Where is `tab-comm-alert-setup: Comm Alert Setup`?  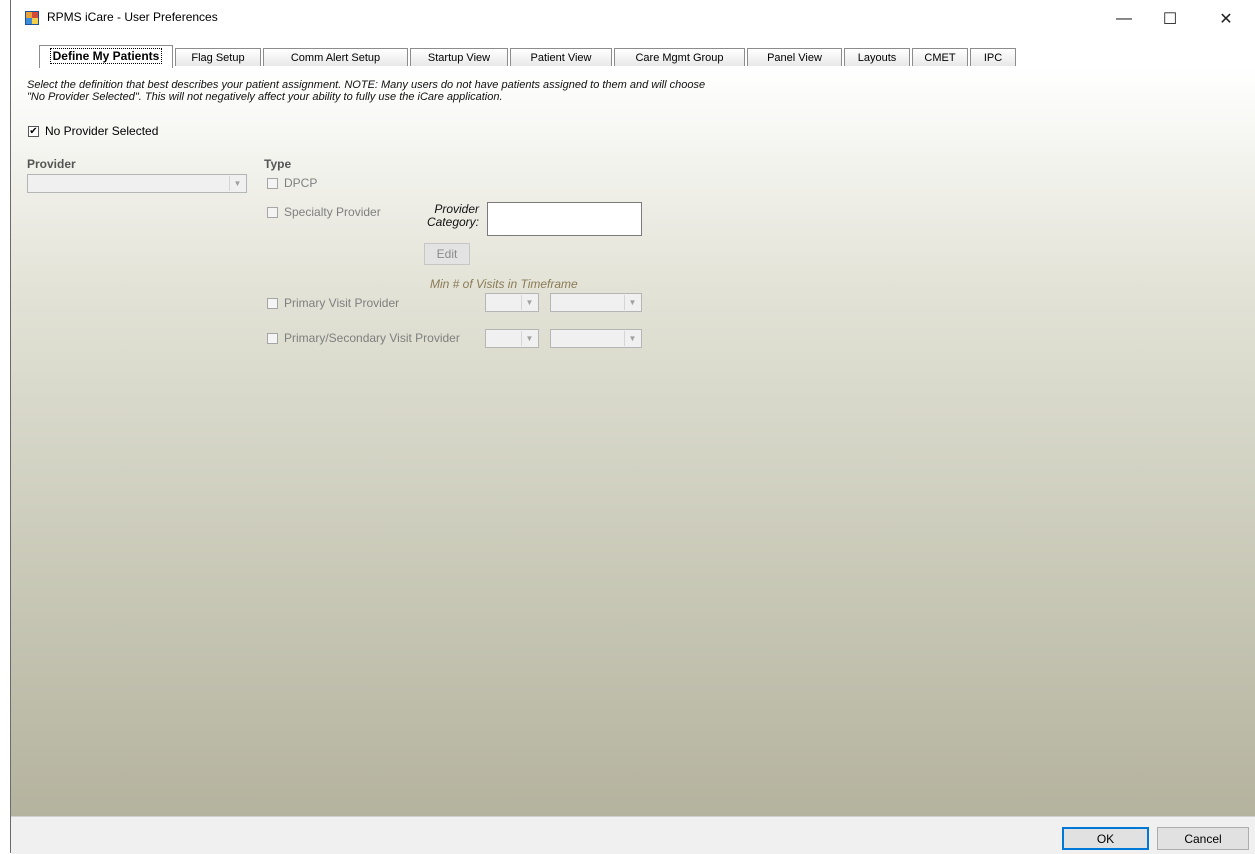
tab-comm-alert-setup: Comm Alert Setup is located at coordinates (335, 57).